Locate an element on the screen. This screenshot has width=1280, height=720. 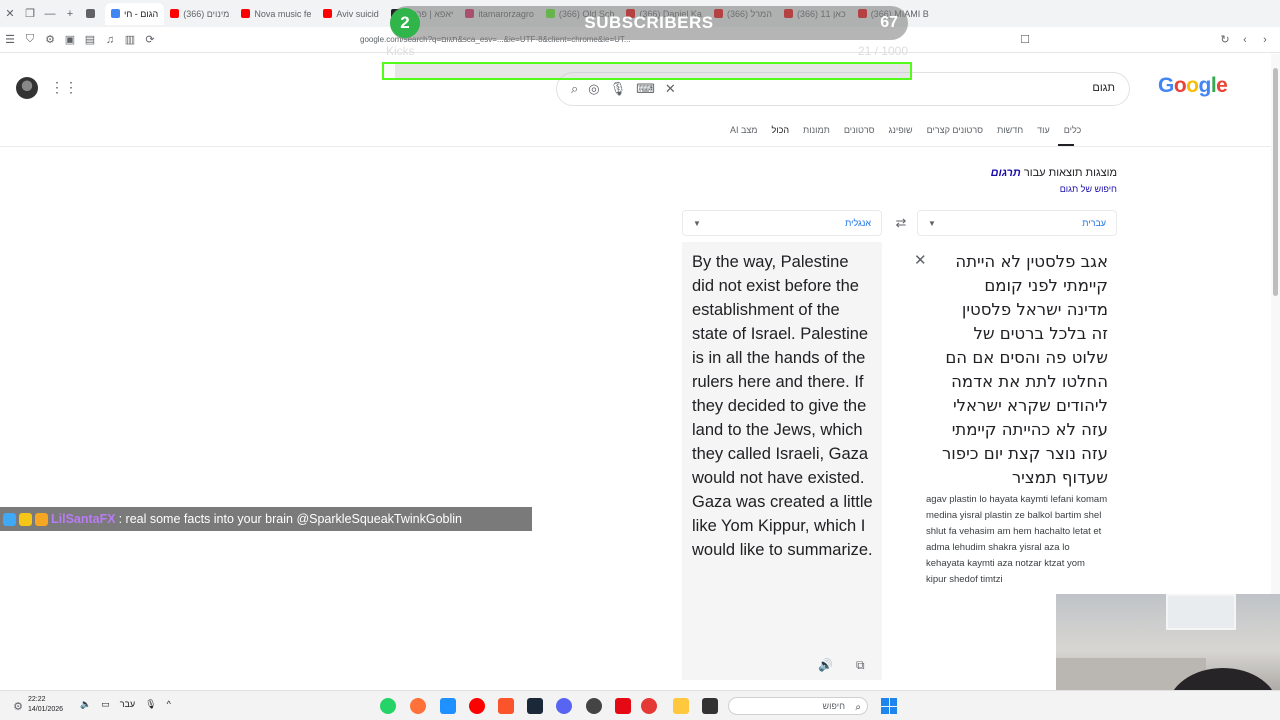
target-language-select: אנגלית ▼ is located at coordinates (782, 223).